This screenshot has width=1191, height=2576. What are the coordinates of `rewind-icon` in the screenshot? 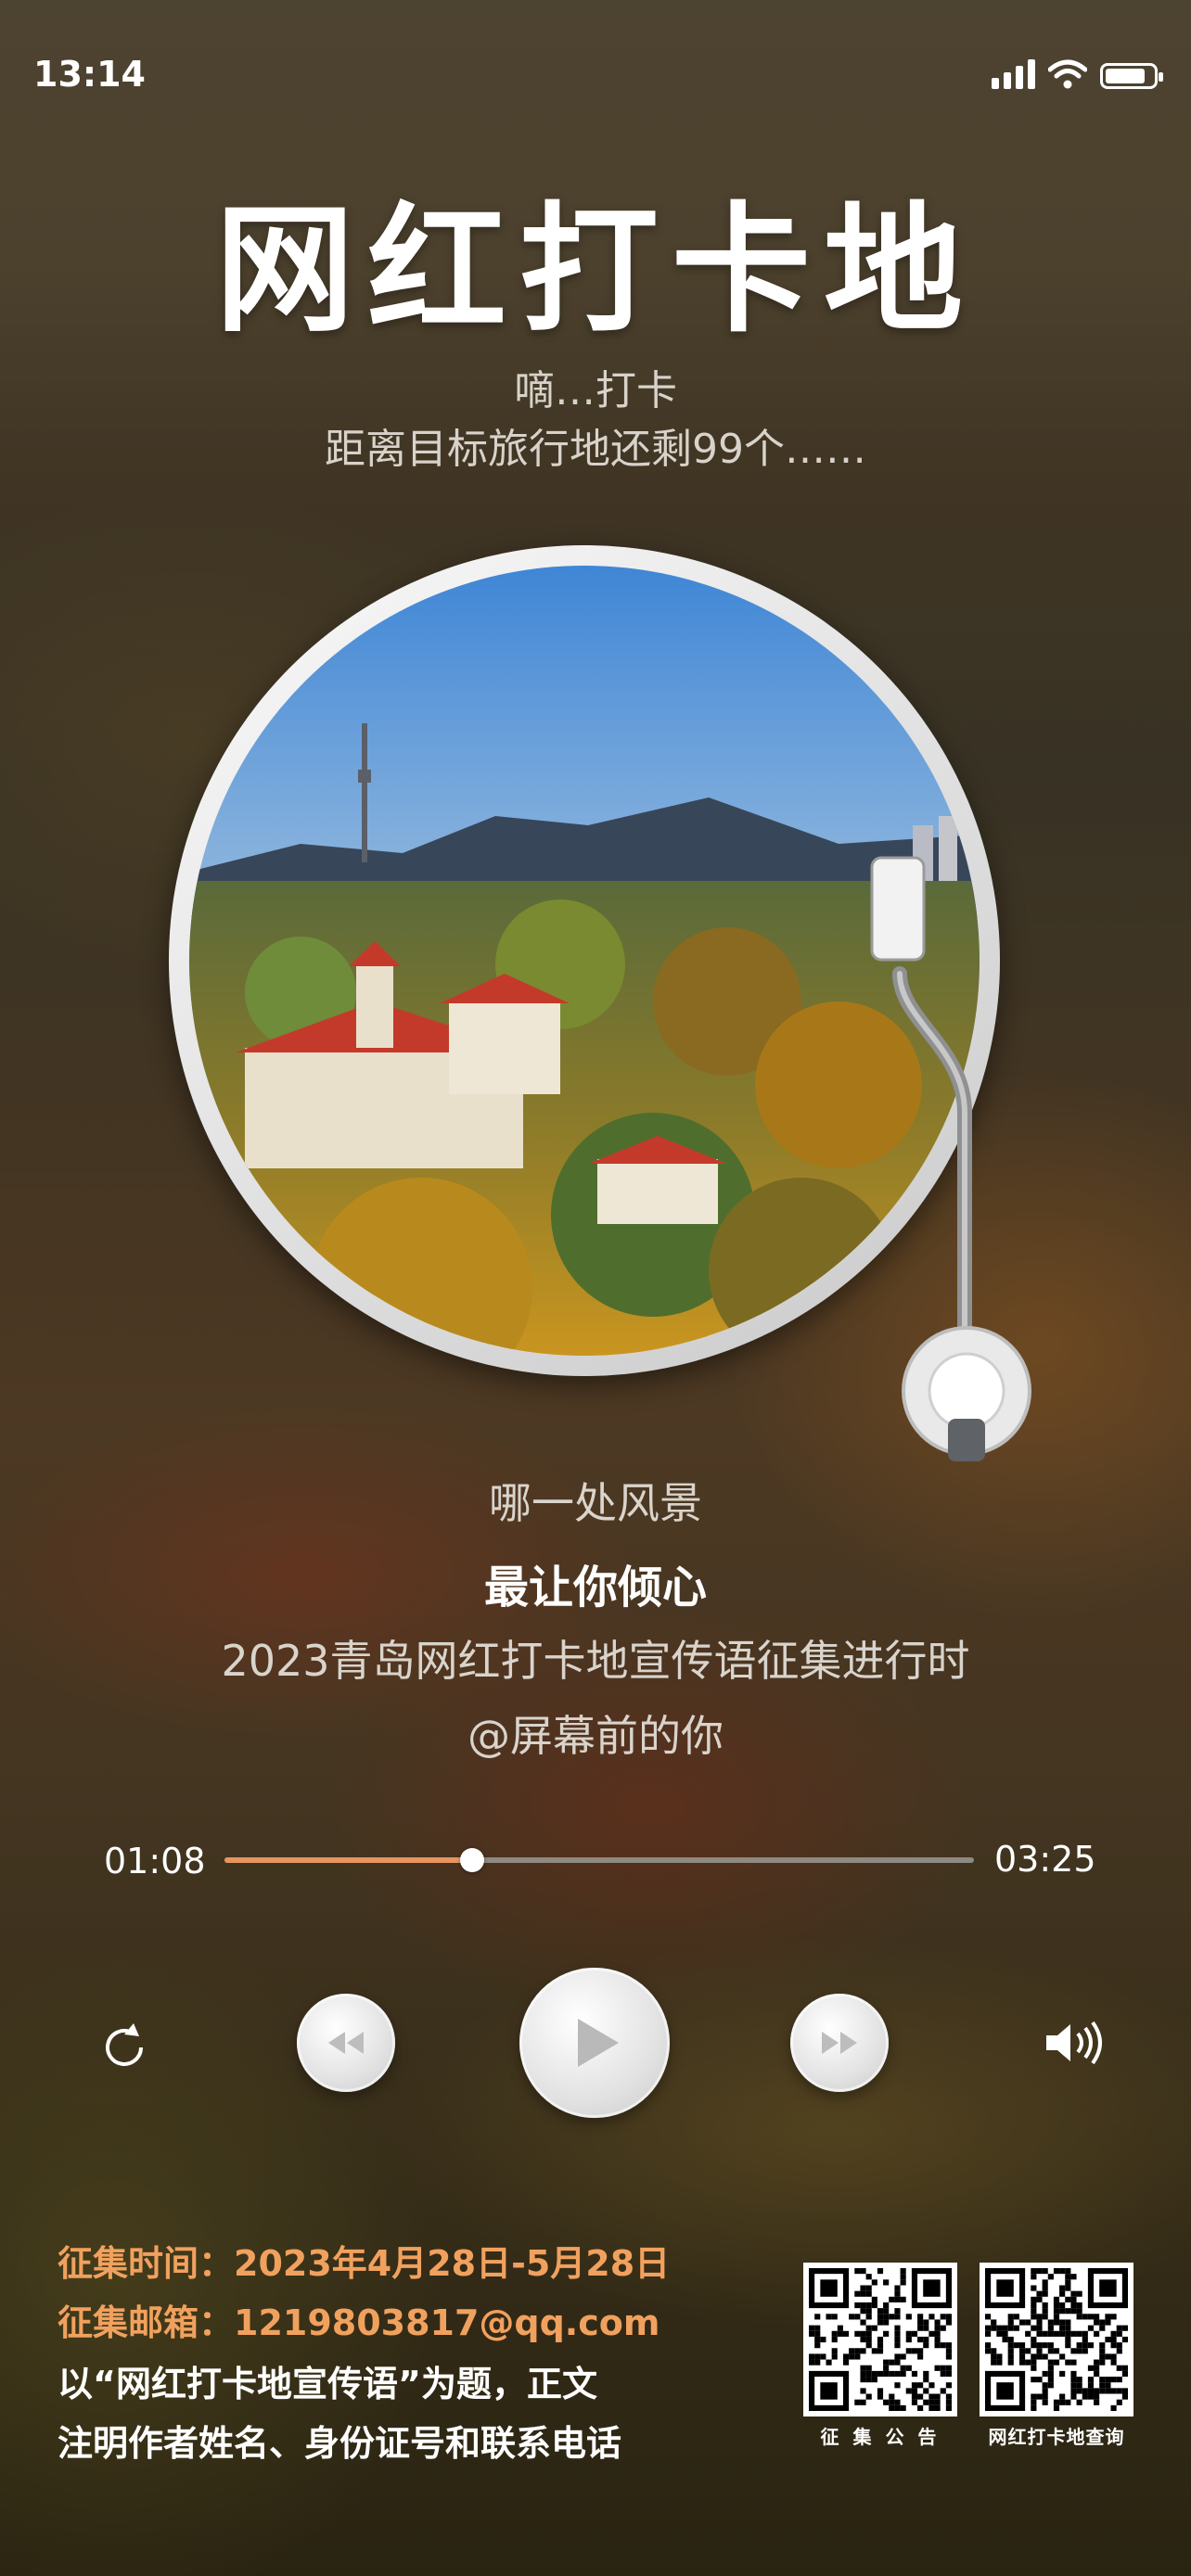 It's located at (346, 2043).